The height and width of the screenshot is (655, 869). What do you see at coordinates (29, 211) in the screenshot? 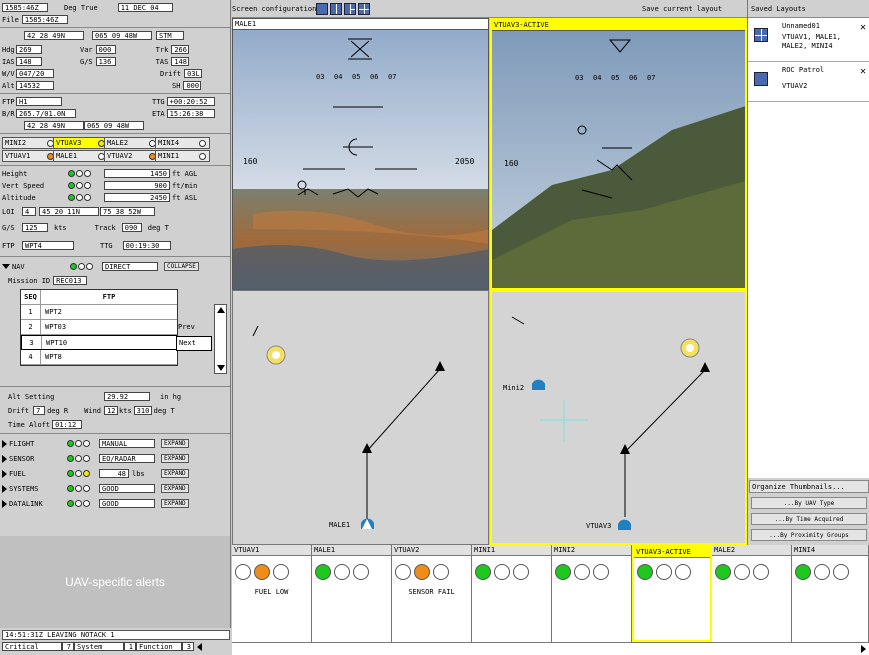
I see `loi-field: 4` at bounding box center [29, 211].